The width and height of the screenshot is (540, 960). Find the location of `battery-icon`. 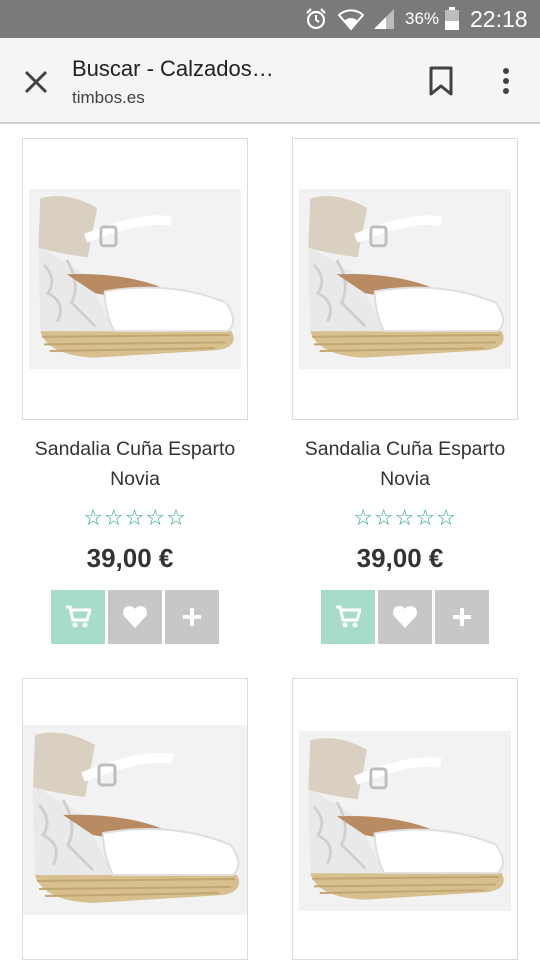

battery-icon is located at coordinates (452, 18).